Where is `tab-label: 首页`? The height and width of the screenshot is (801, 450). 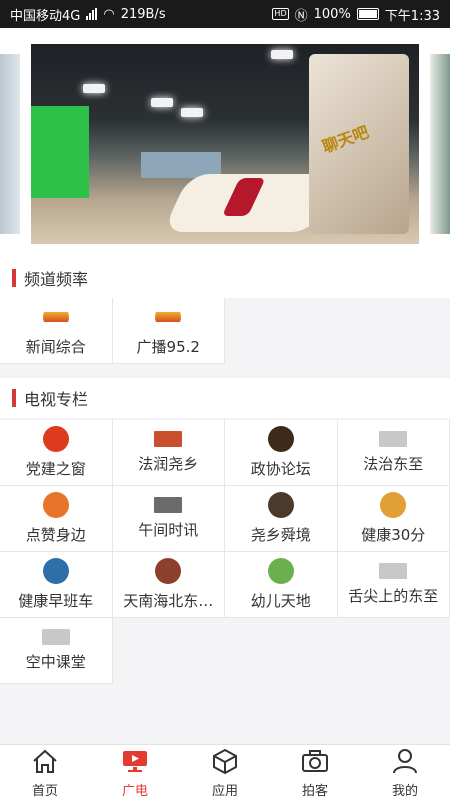 tab-label: 首页 is located at coordinates (45, 789).